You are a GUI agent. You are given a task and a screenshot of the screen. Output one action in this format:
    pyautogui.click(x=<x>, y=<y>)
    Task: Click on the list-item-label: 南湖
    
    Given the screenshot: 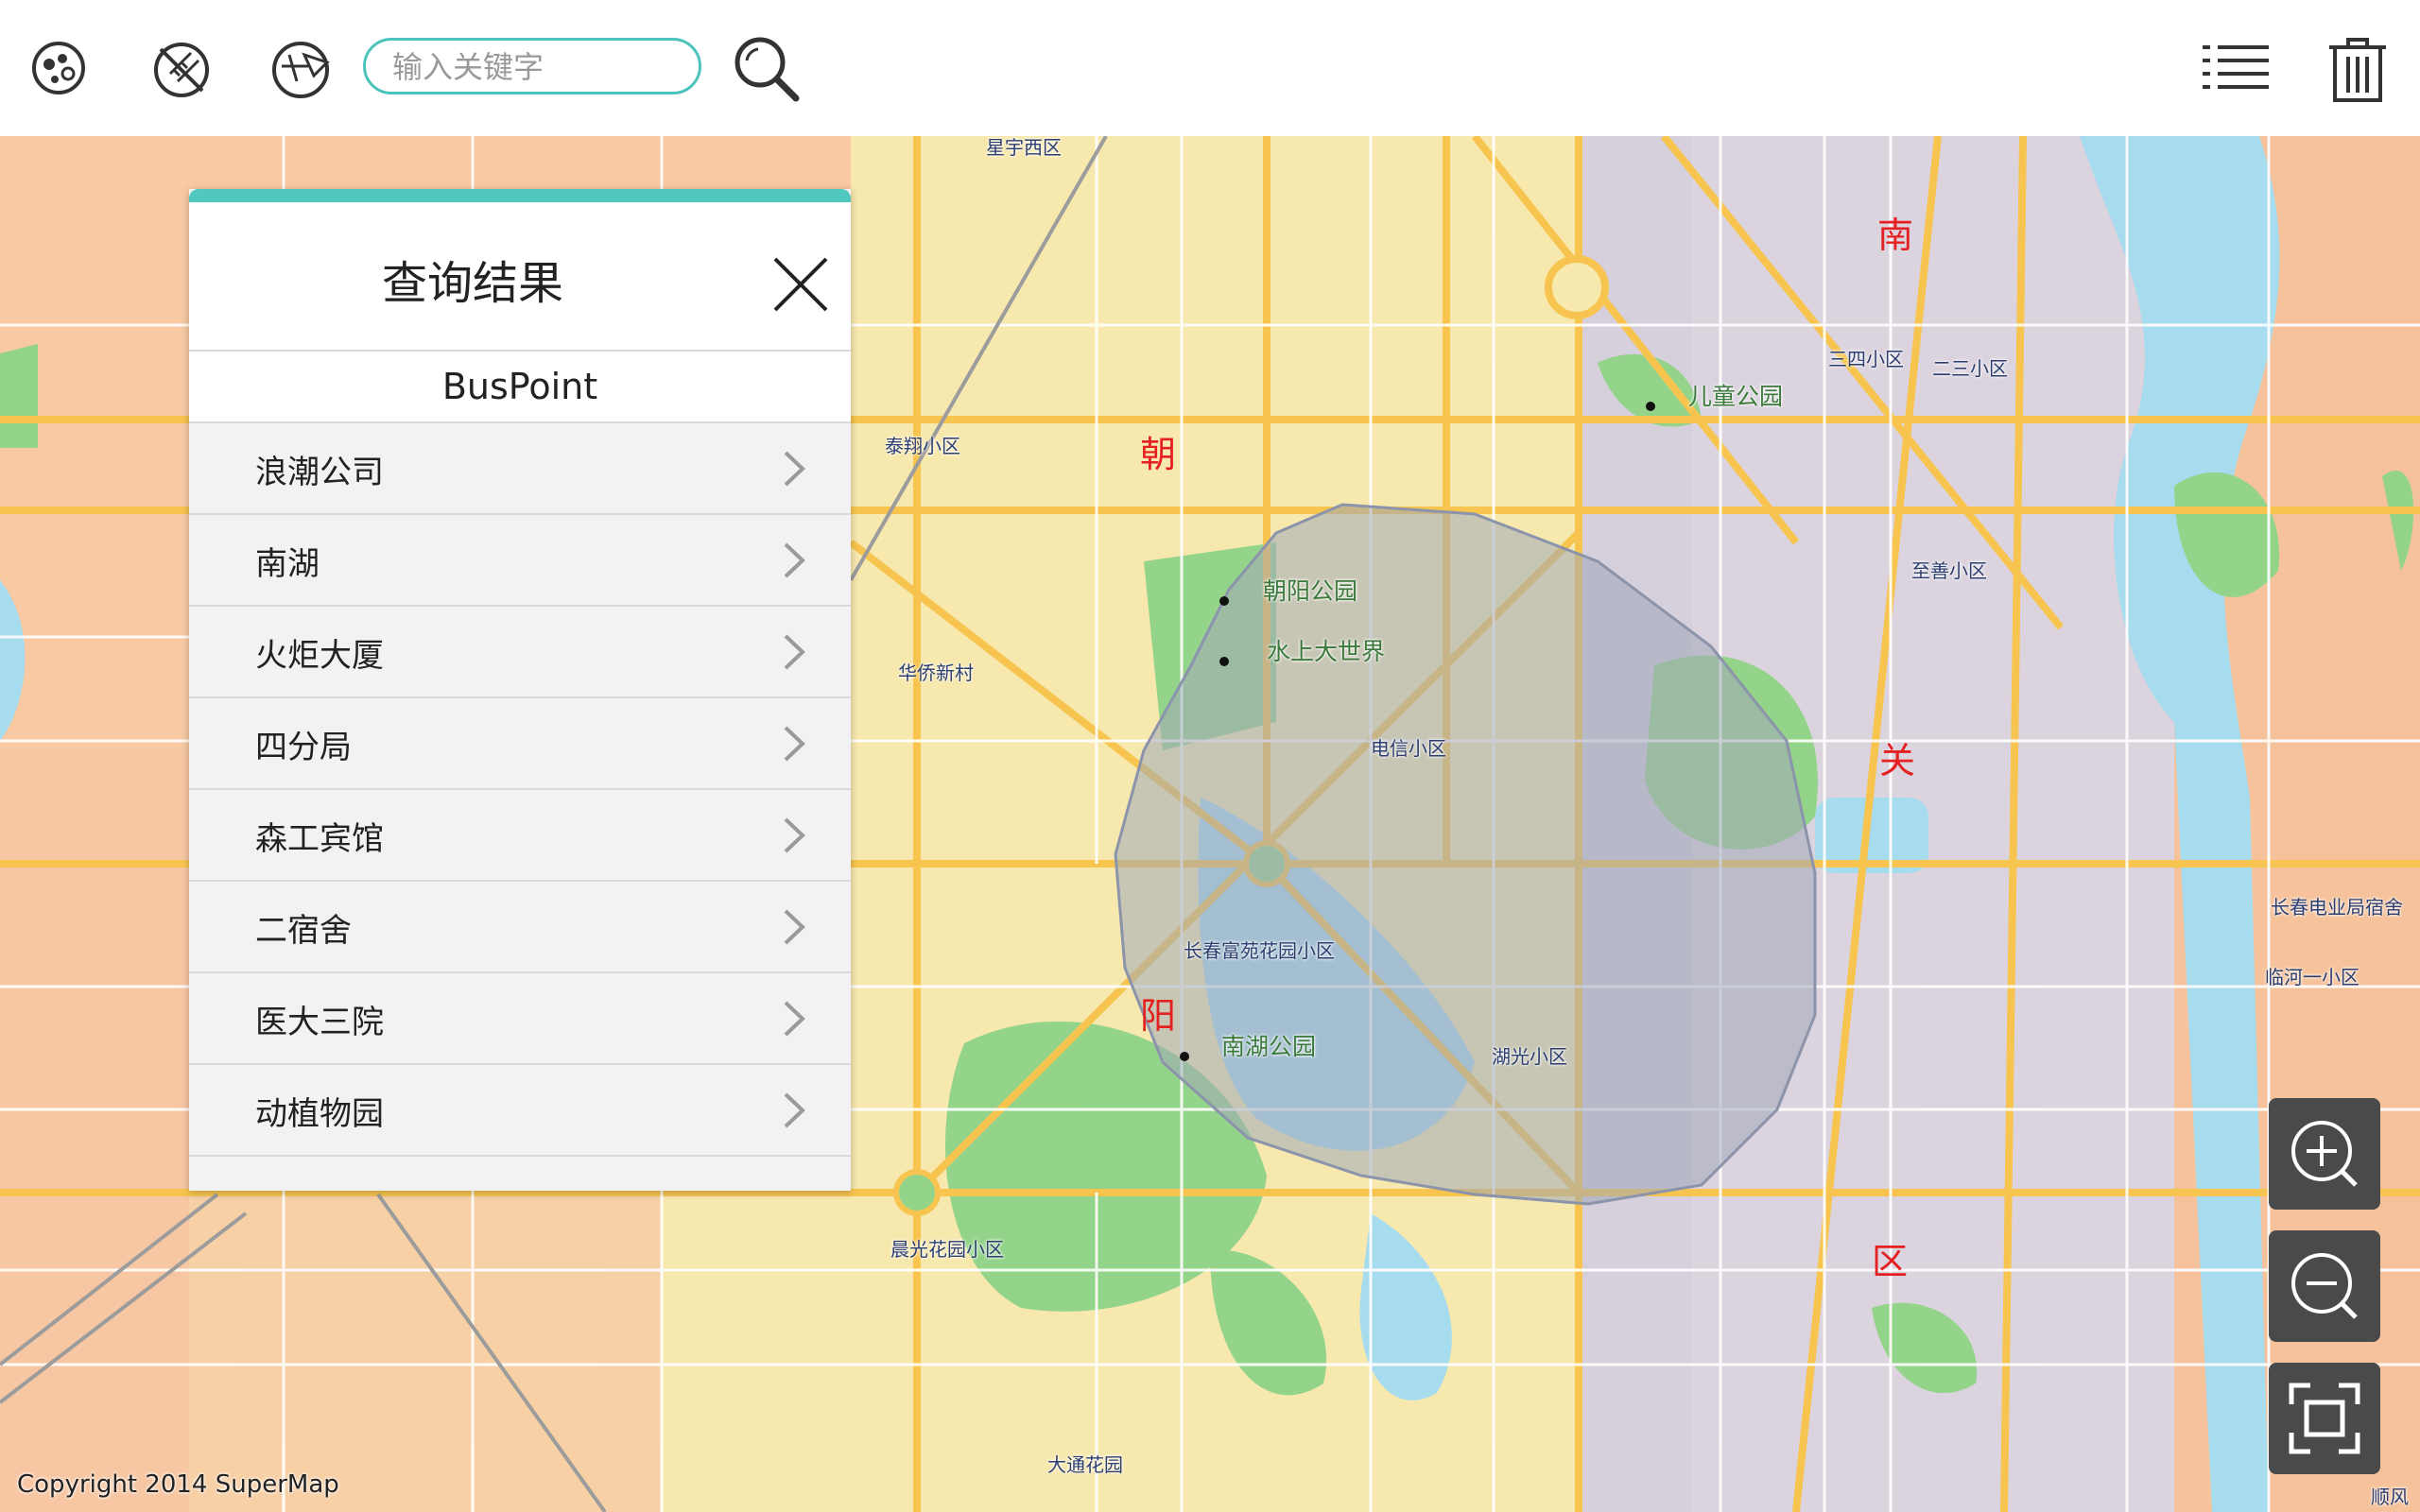 What is the action you would take?
    pyautogui.click(x=287, y=564)
    